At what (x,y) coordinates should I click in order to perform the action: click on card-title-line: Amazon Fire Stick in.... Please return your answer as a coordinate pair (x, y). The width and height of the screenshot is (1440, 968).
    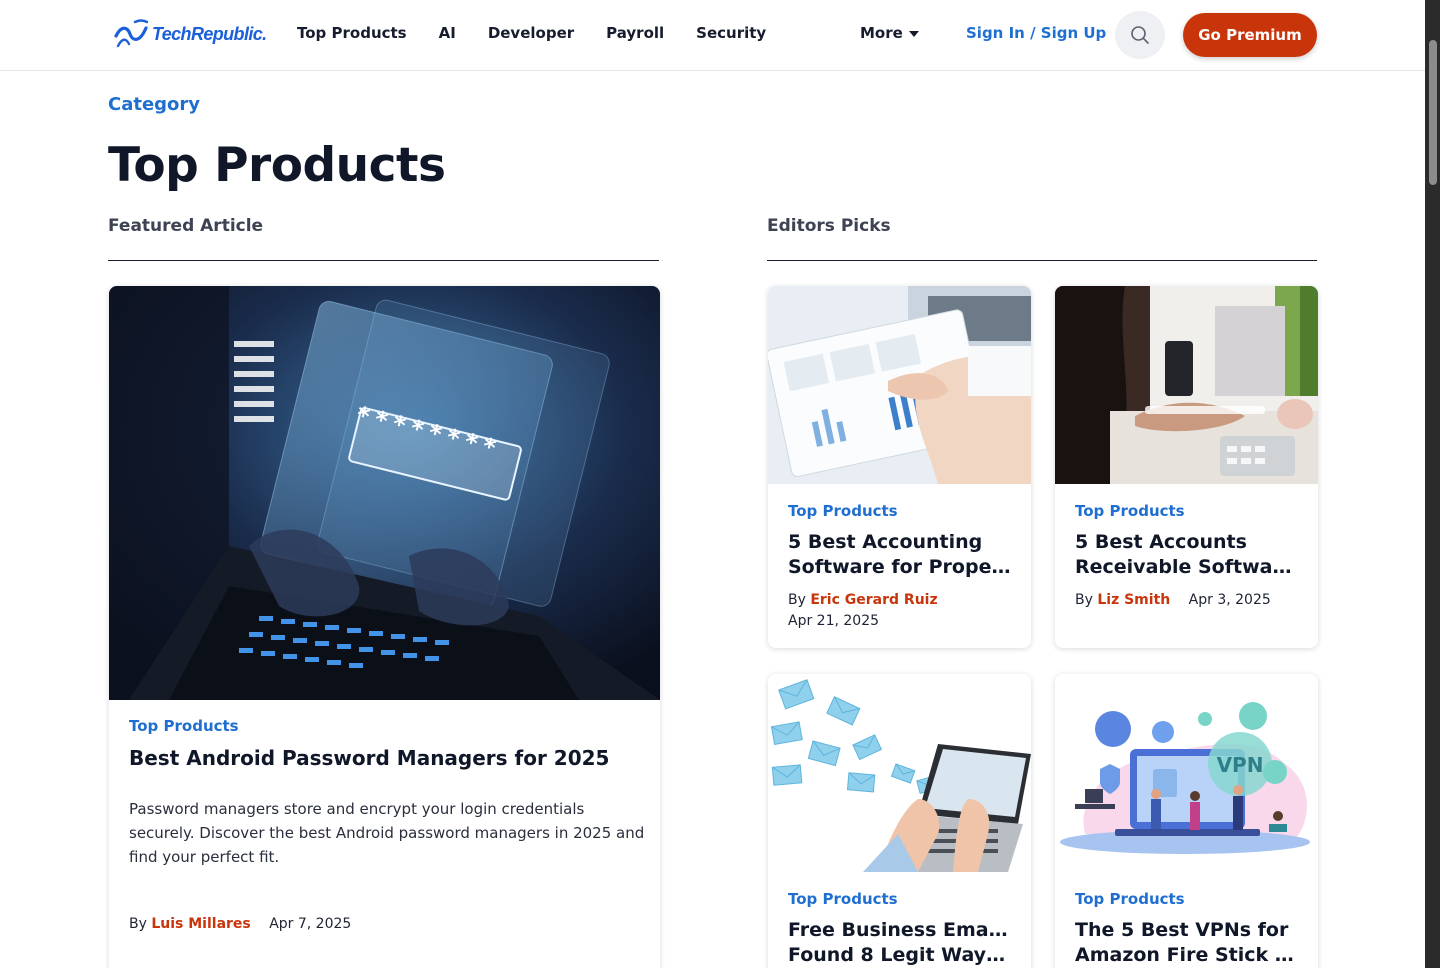
    Looking at the image, I should click on (1187, 955).